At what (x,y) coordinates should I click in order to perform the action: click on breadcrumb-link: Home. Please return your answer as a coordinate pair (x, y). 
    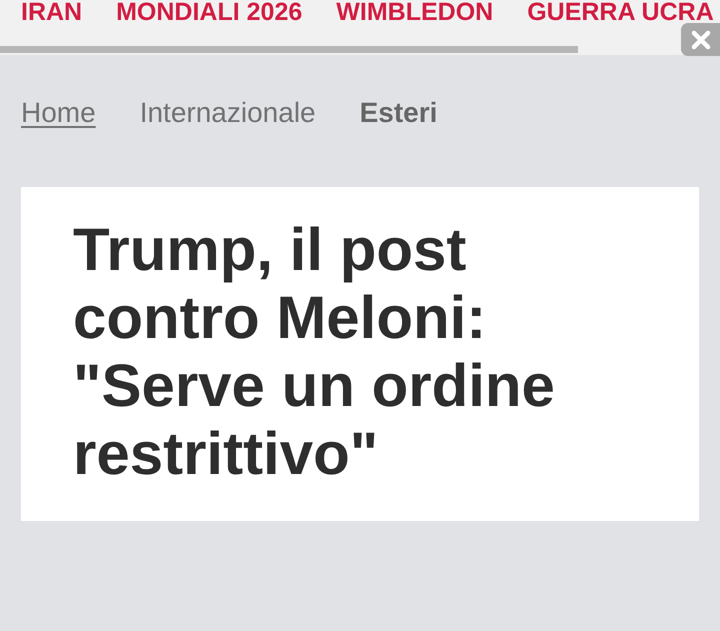
    Looking at the image, I should click on (58, 113).